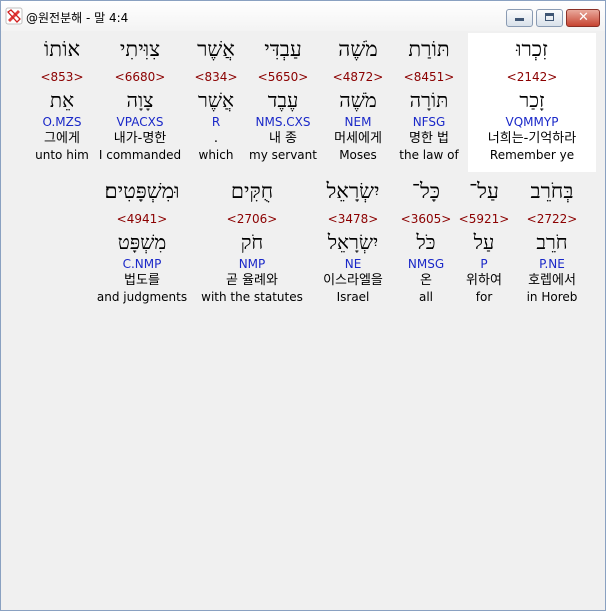 This screenshot has width=606, height=611. What do you see at coordinates (142, 191) in the screenshot?
I see `hebrew-word: וּמִשְׁפָּטִים׃` at bounding box center [142, 191].